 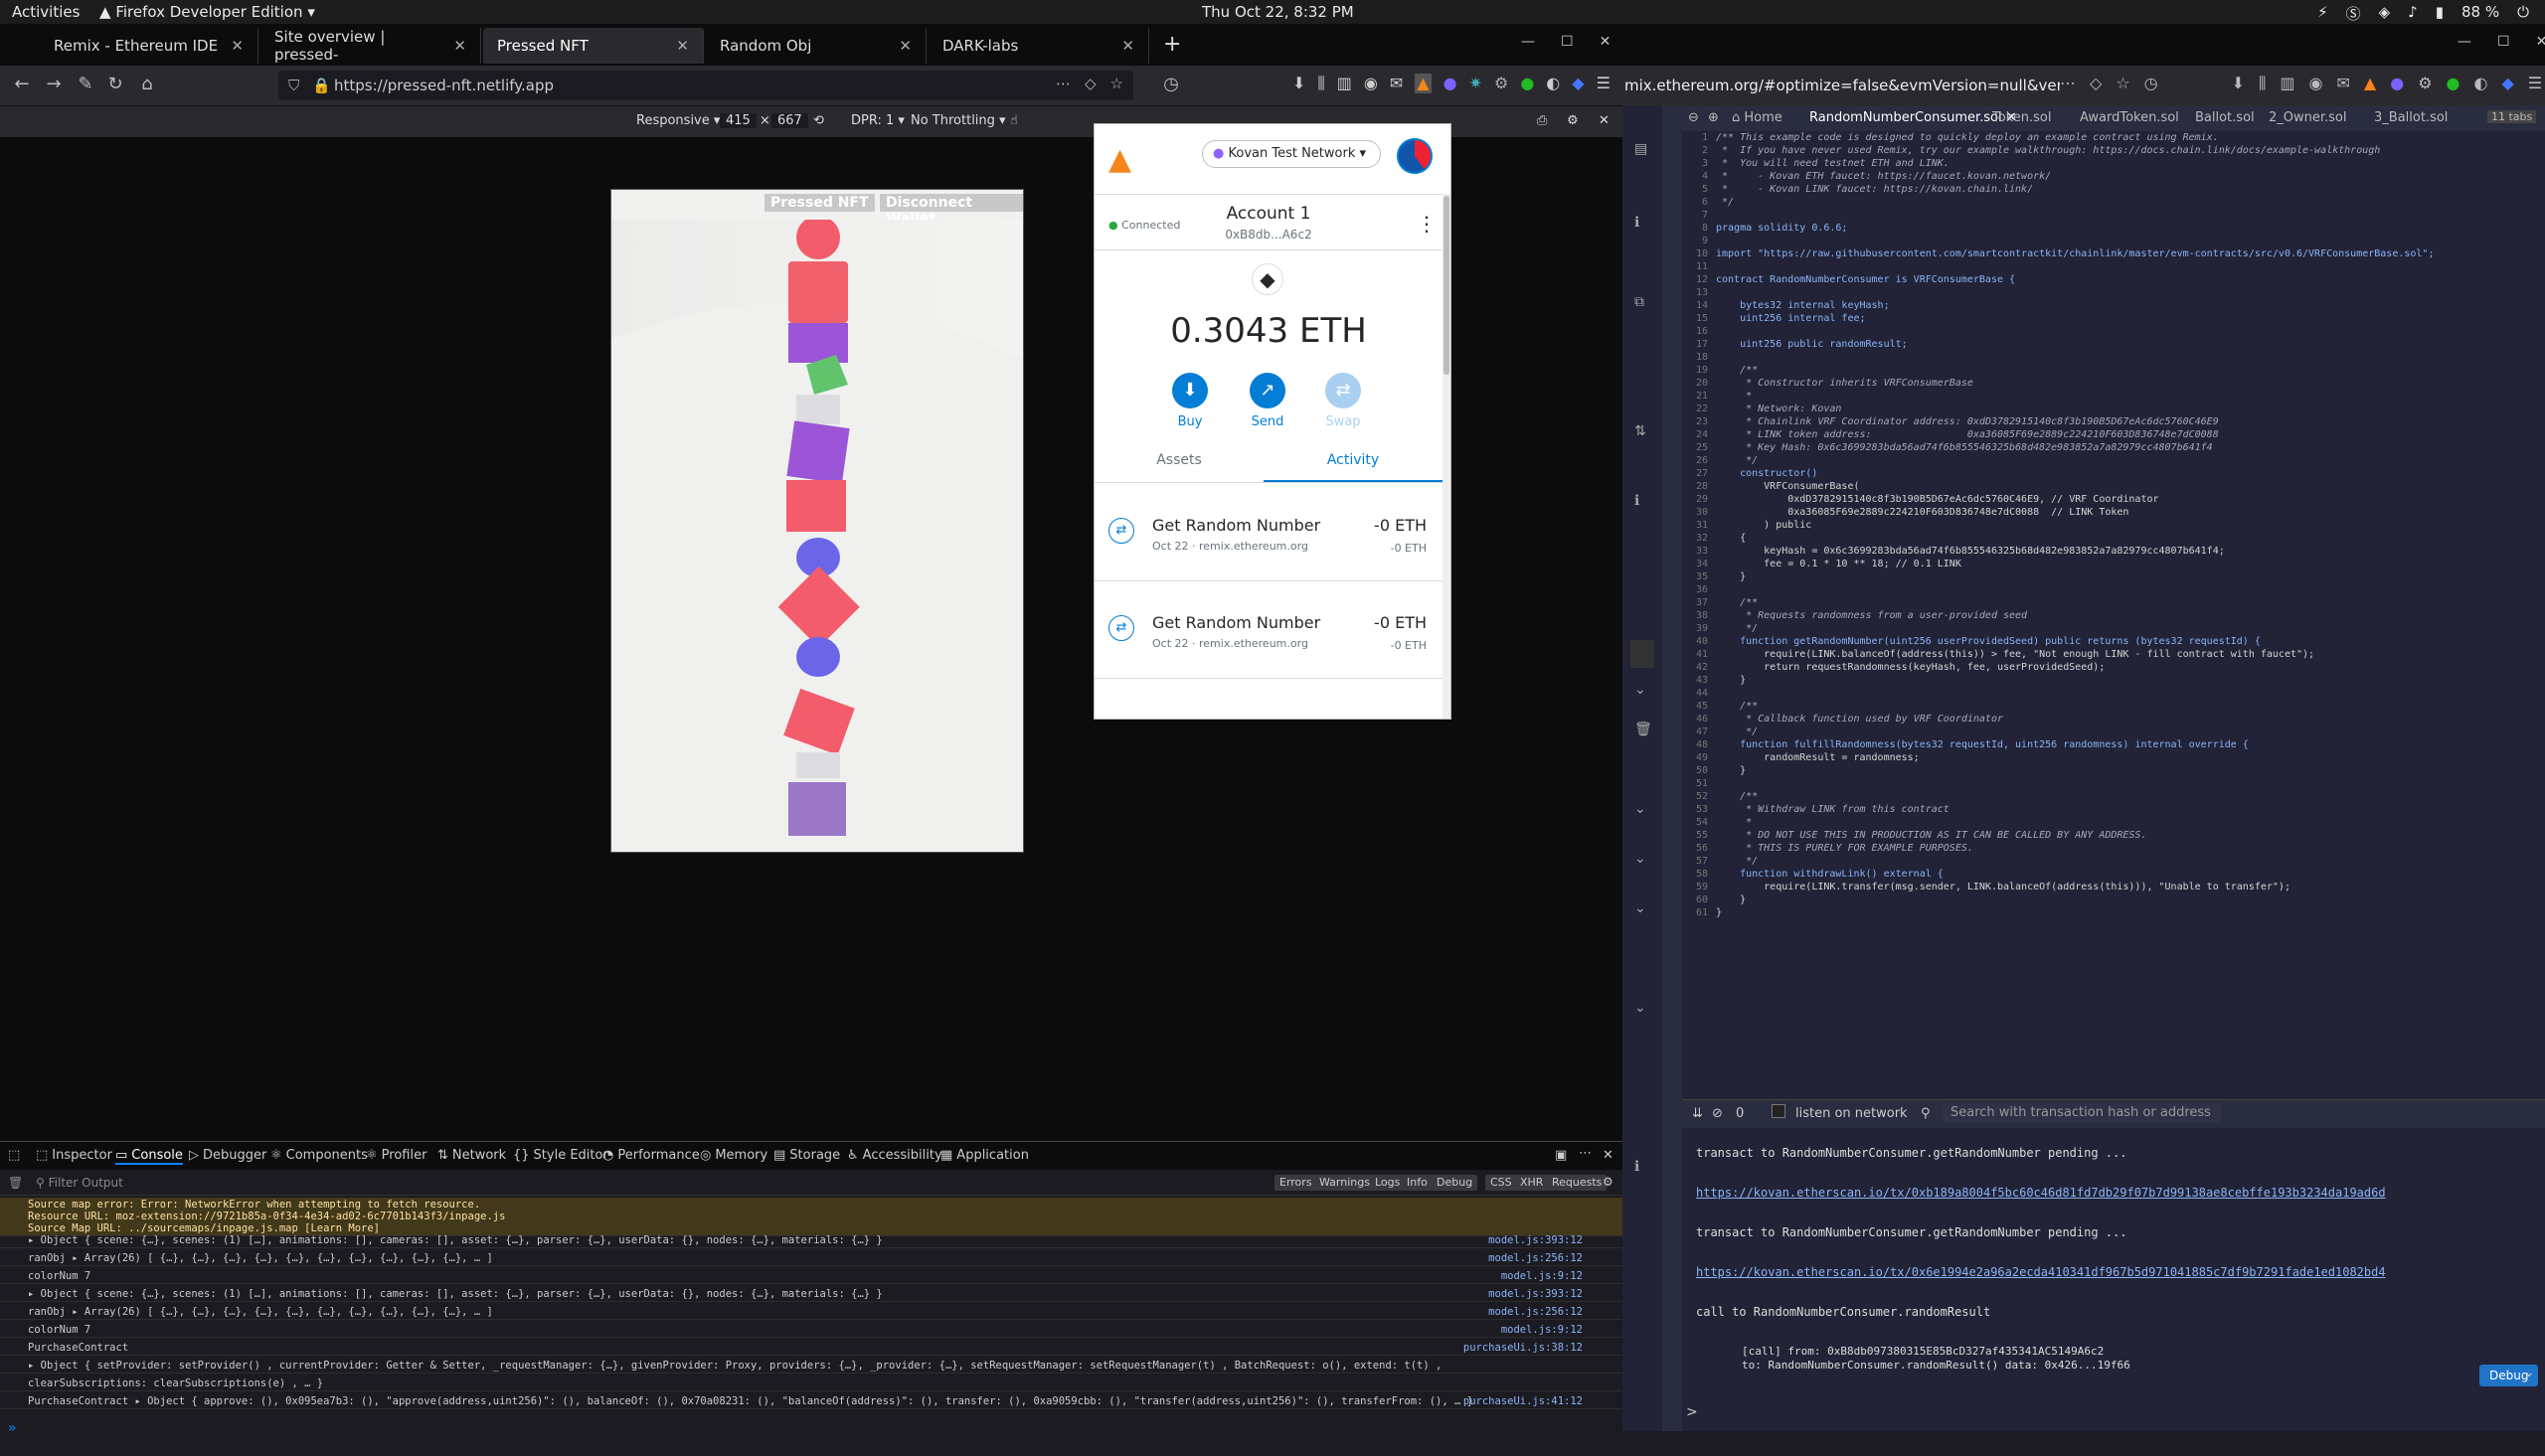 I want to click on tab-performance: ◔ Performance, so click(x=651, y=1155).